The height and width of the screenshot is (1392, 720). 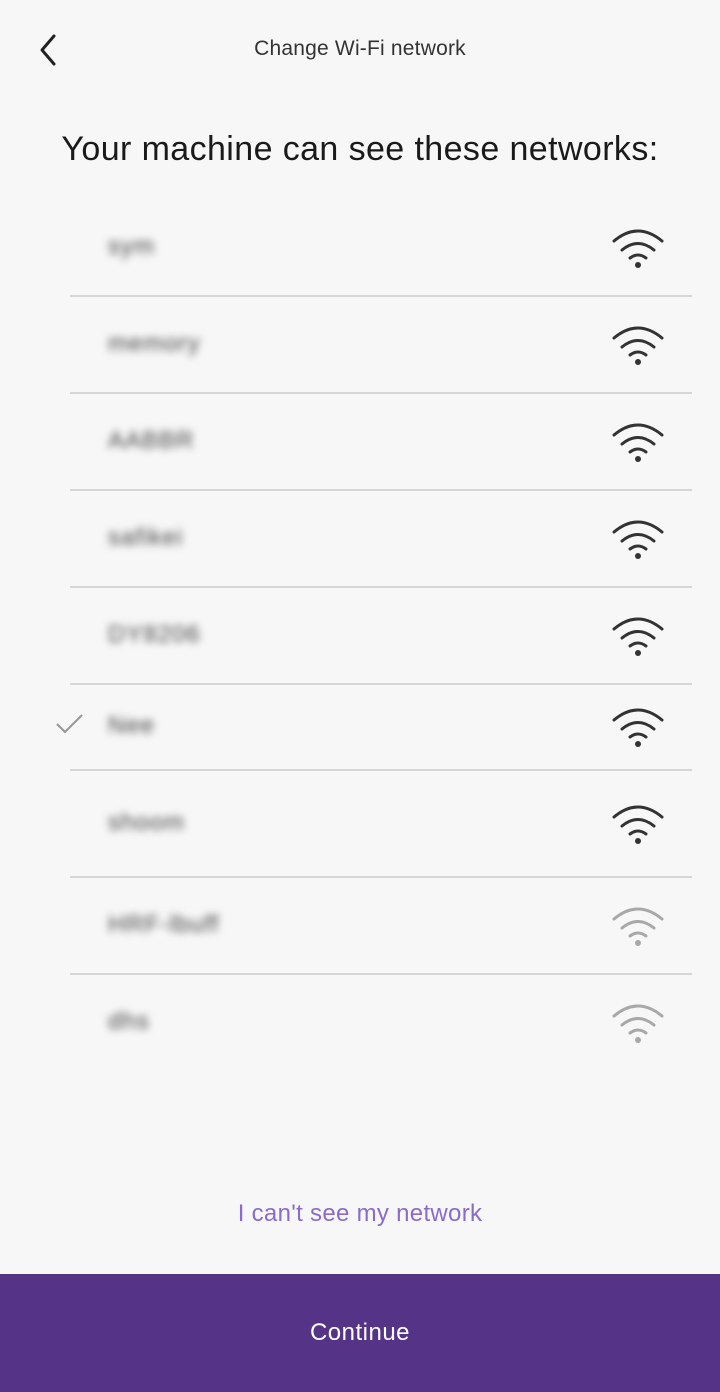 I want to click on networks-heading: Your machine can see these networks:, so click(x=360, y=149).